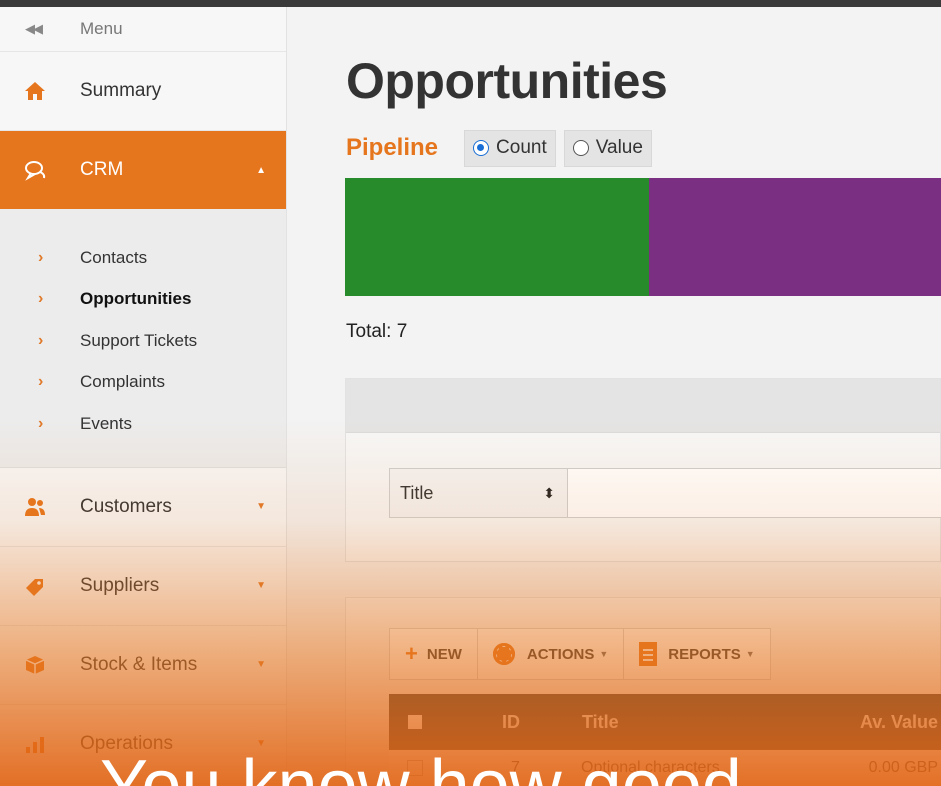 The height and width of the screenshot is (786, 941). I want to click on list-toolbar: + NEW ACTIONS ▼ REPORTS ▼, so click(580, 654).